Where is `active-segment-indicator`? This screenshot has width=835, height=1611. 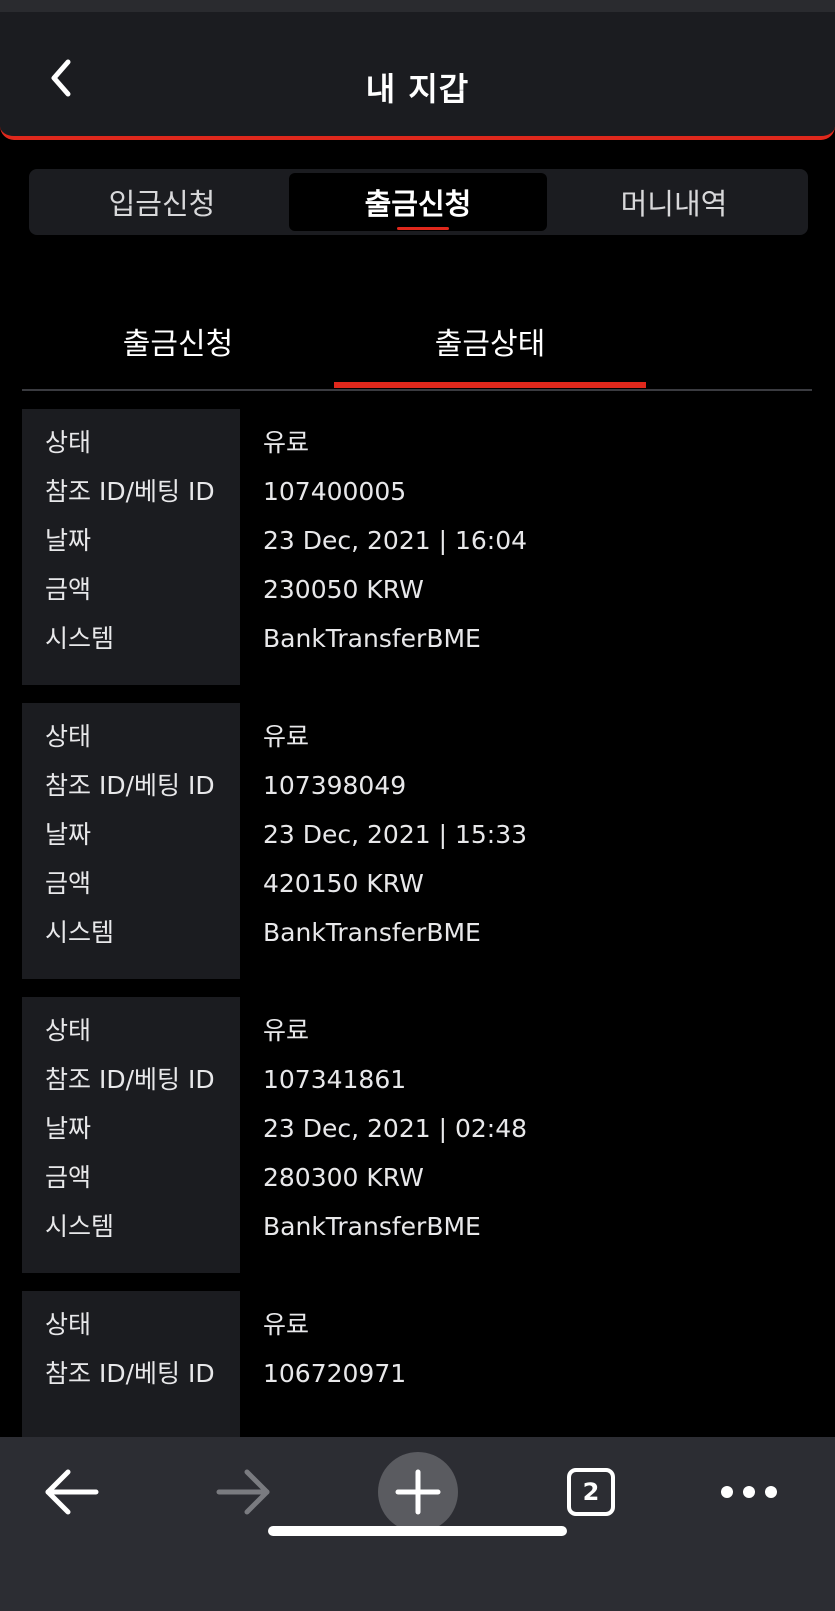
active-segment-indicator is located at coordinates (423, 228).